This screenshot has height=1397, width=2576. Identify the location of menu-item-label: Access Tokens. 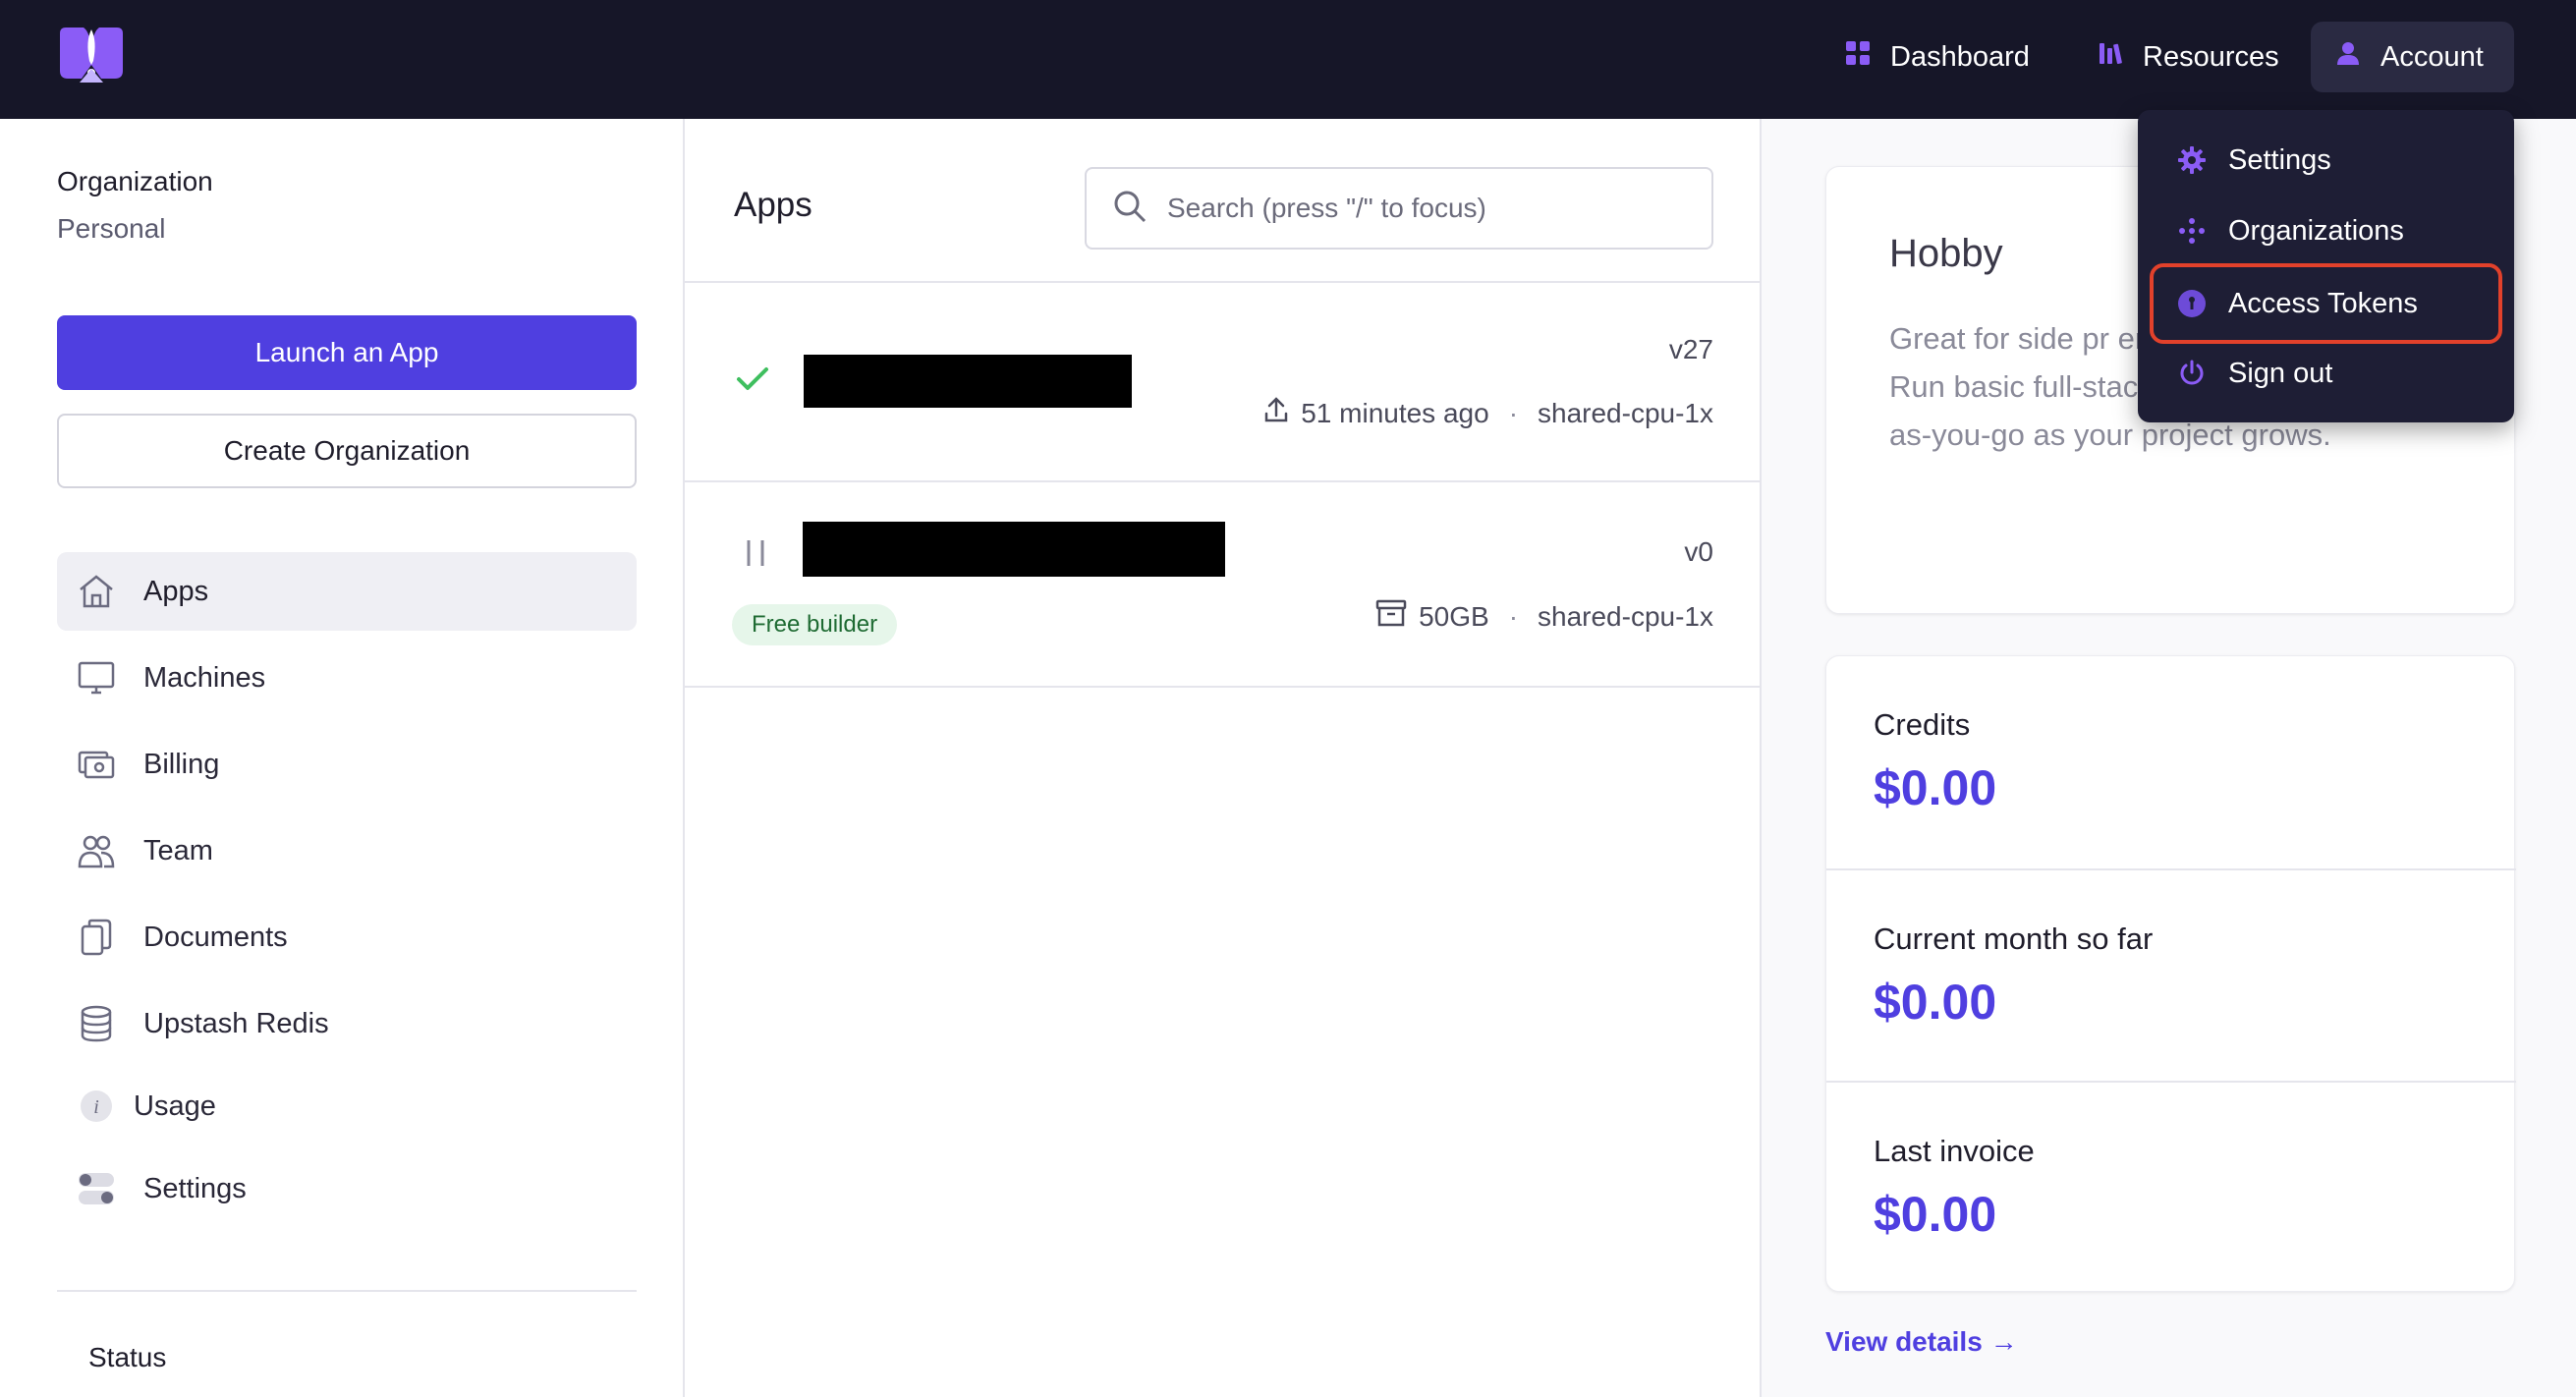
(2323, 303).